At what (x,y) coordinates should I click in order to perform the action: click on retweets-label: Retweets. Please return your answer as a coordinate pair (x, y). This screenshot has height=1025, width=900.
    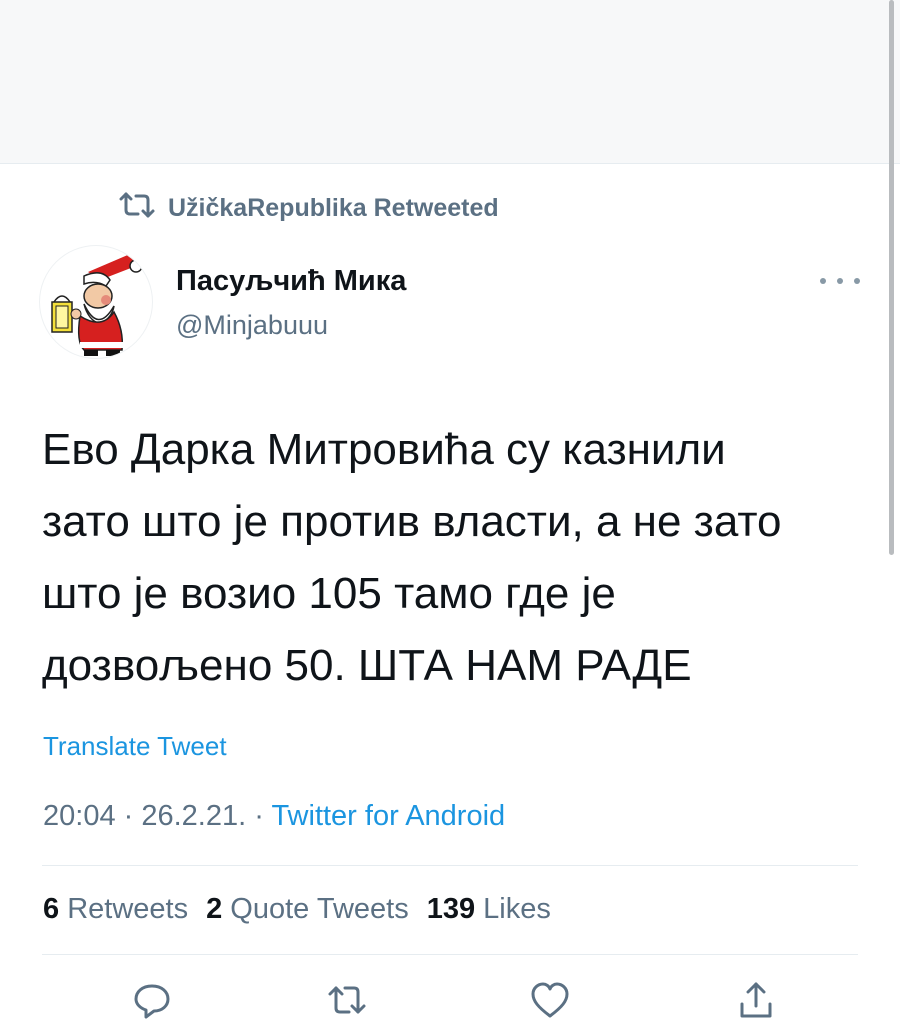
    Looking at the image, I should click on (128, 909).